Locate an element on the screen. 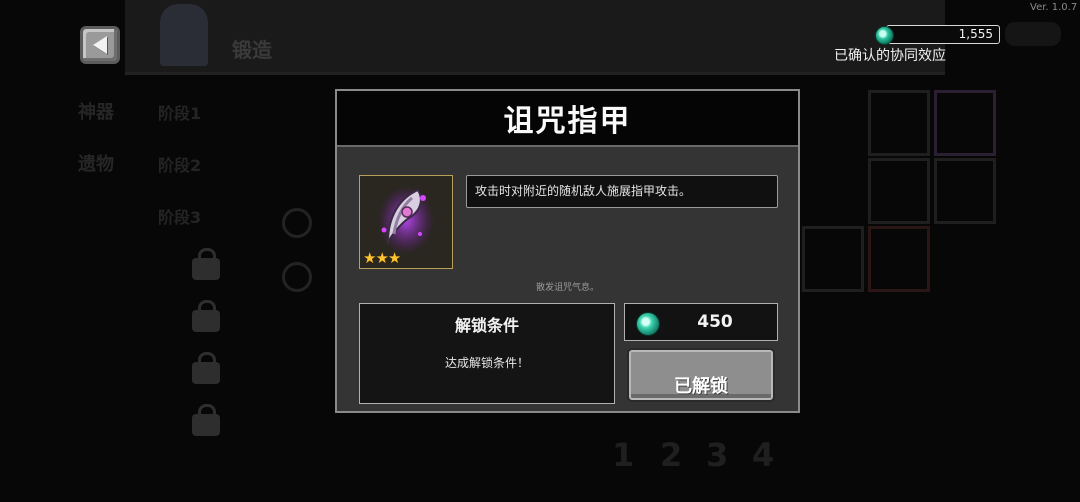 The height and width of the screenshot is (502, 1080). page-number-3: 3 is located at coordinates (717, 455).